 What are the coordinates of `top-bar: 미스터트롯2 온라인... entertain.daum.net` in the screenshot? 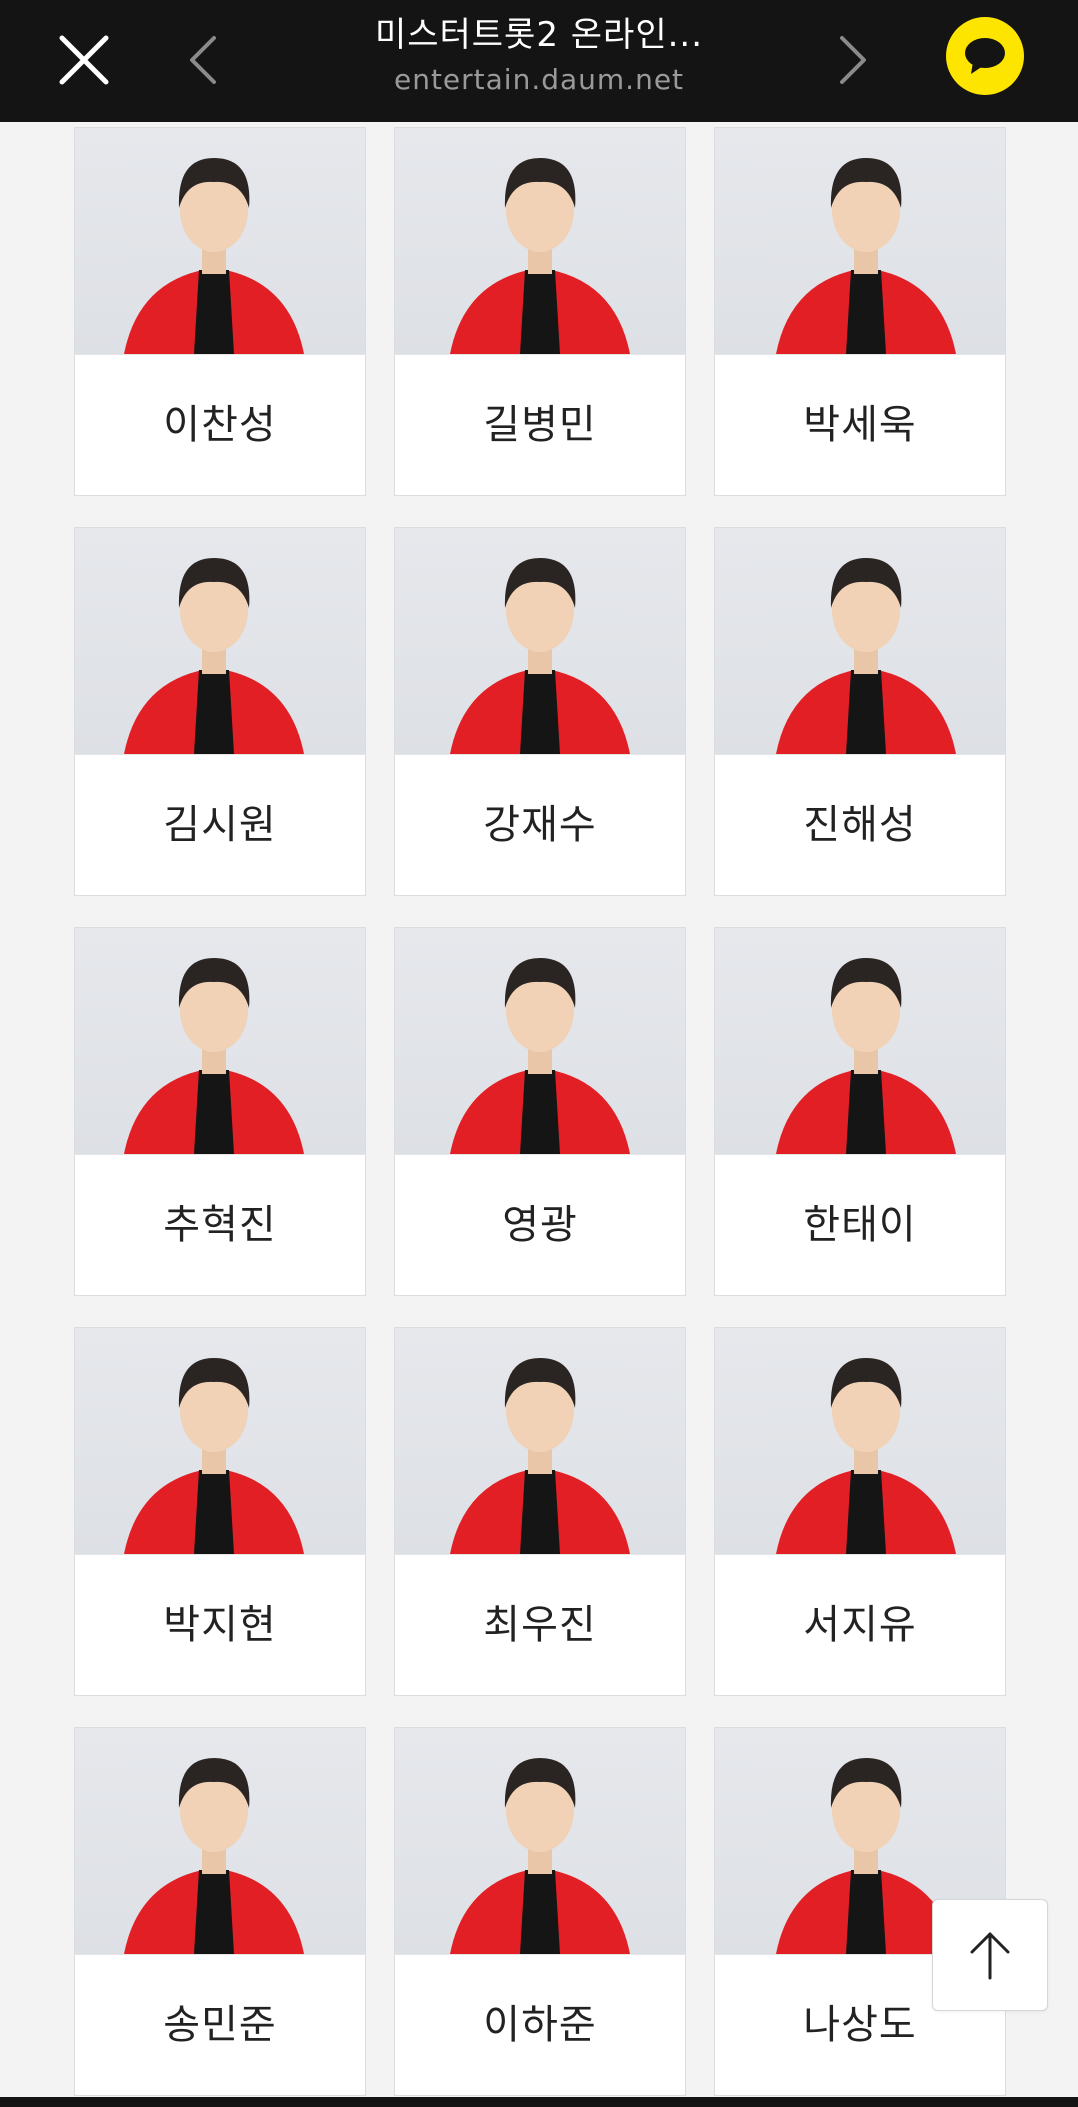 It's located at (539, 61).